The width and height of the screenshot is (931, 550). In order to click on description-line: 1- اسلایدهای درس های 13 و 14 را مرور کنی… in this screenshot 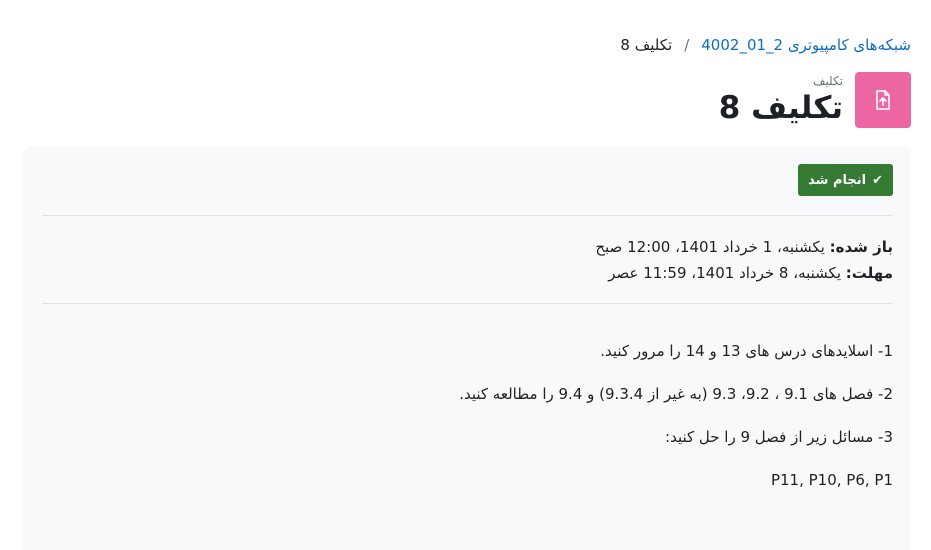, I will do `click(746, 351)`.